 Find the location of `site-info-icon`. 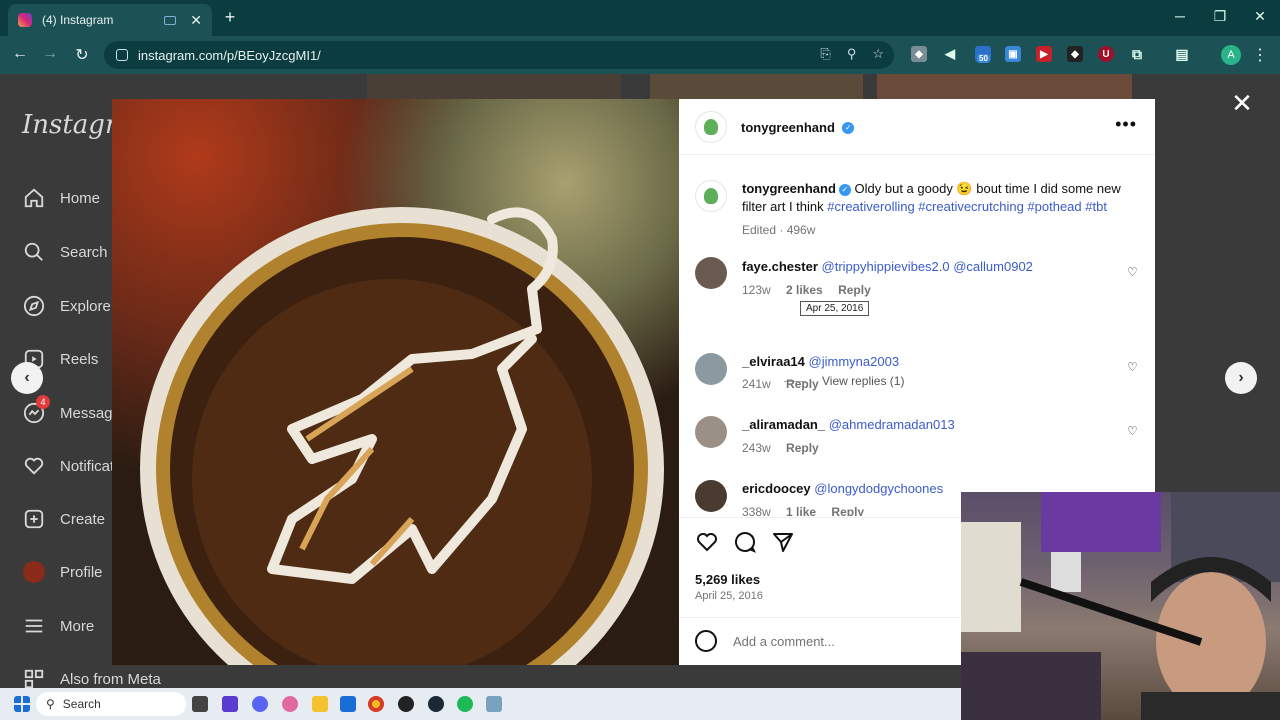

site-info-icon is located at coordinates (122, 55).